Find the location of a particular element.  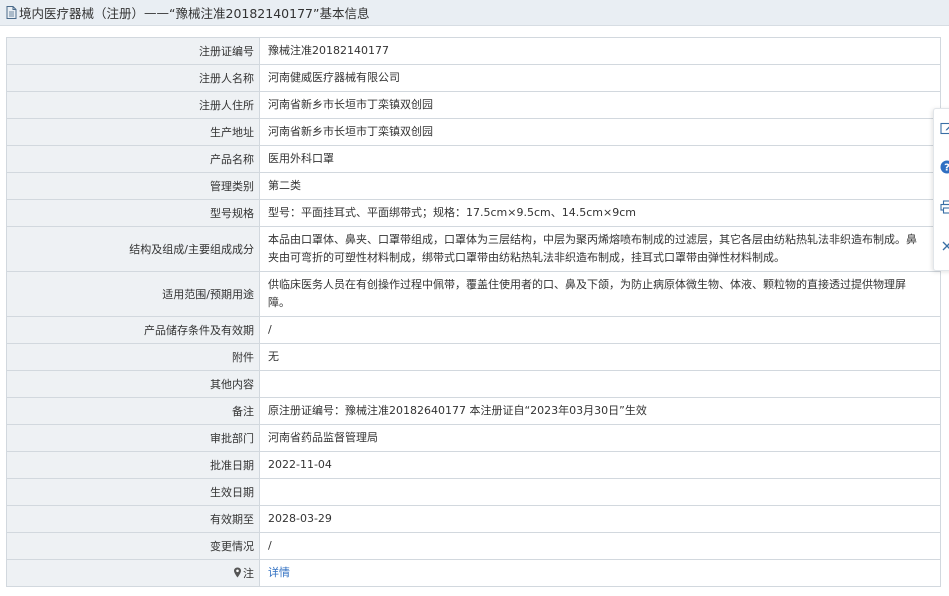

pin-icon is located at coordinates (237, 572).